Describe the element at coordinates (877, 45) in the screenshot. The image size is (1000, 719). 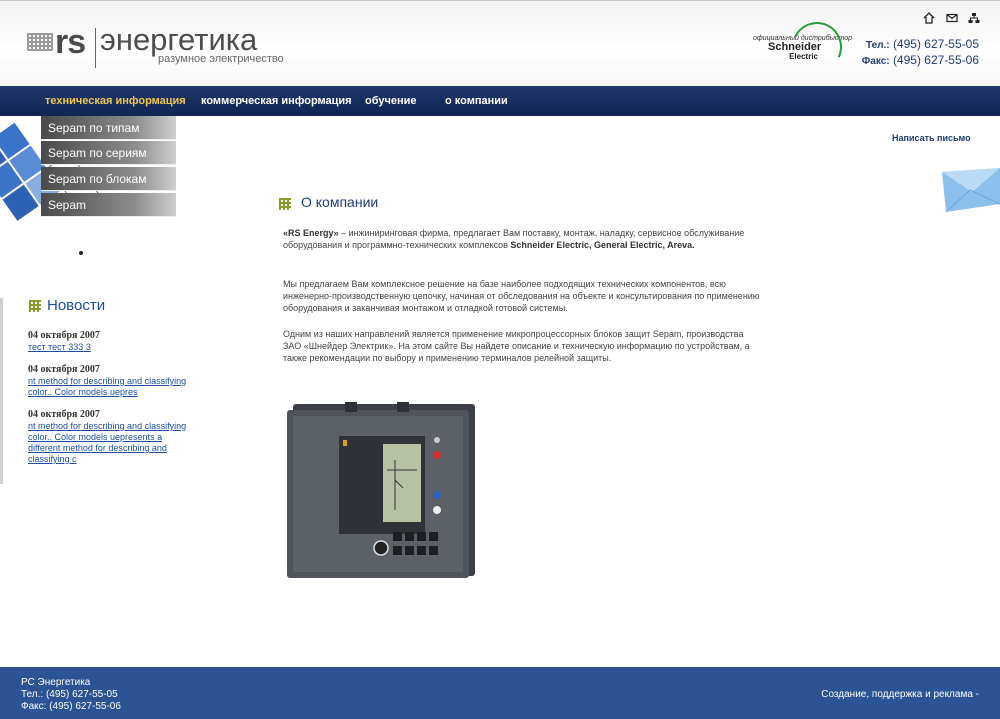
I see `phone-label: Тел.:` at that location.